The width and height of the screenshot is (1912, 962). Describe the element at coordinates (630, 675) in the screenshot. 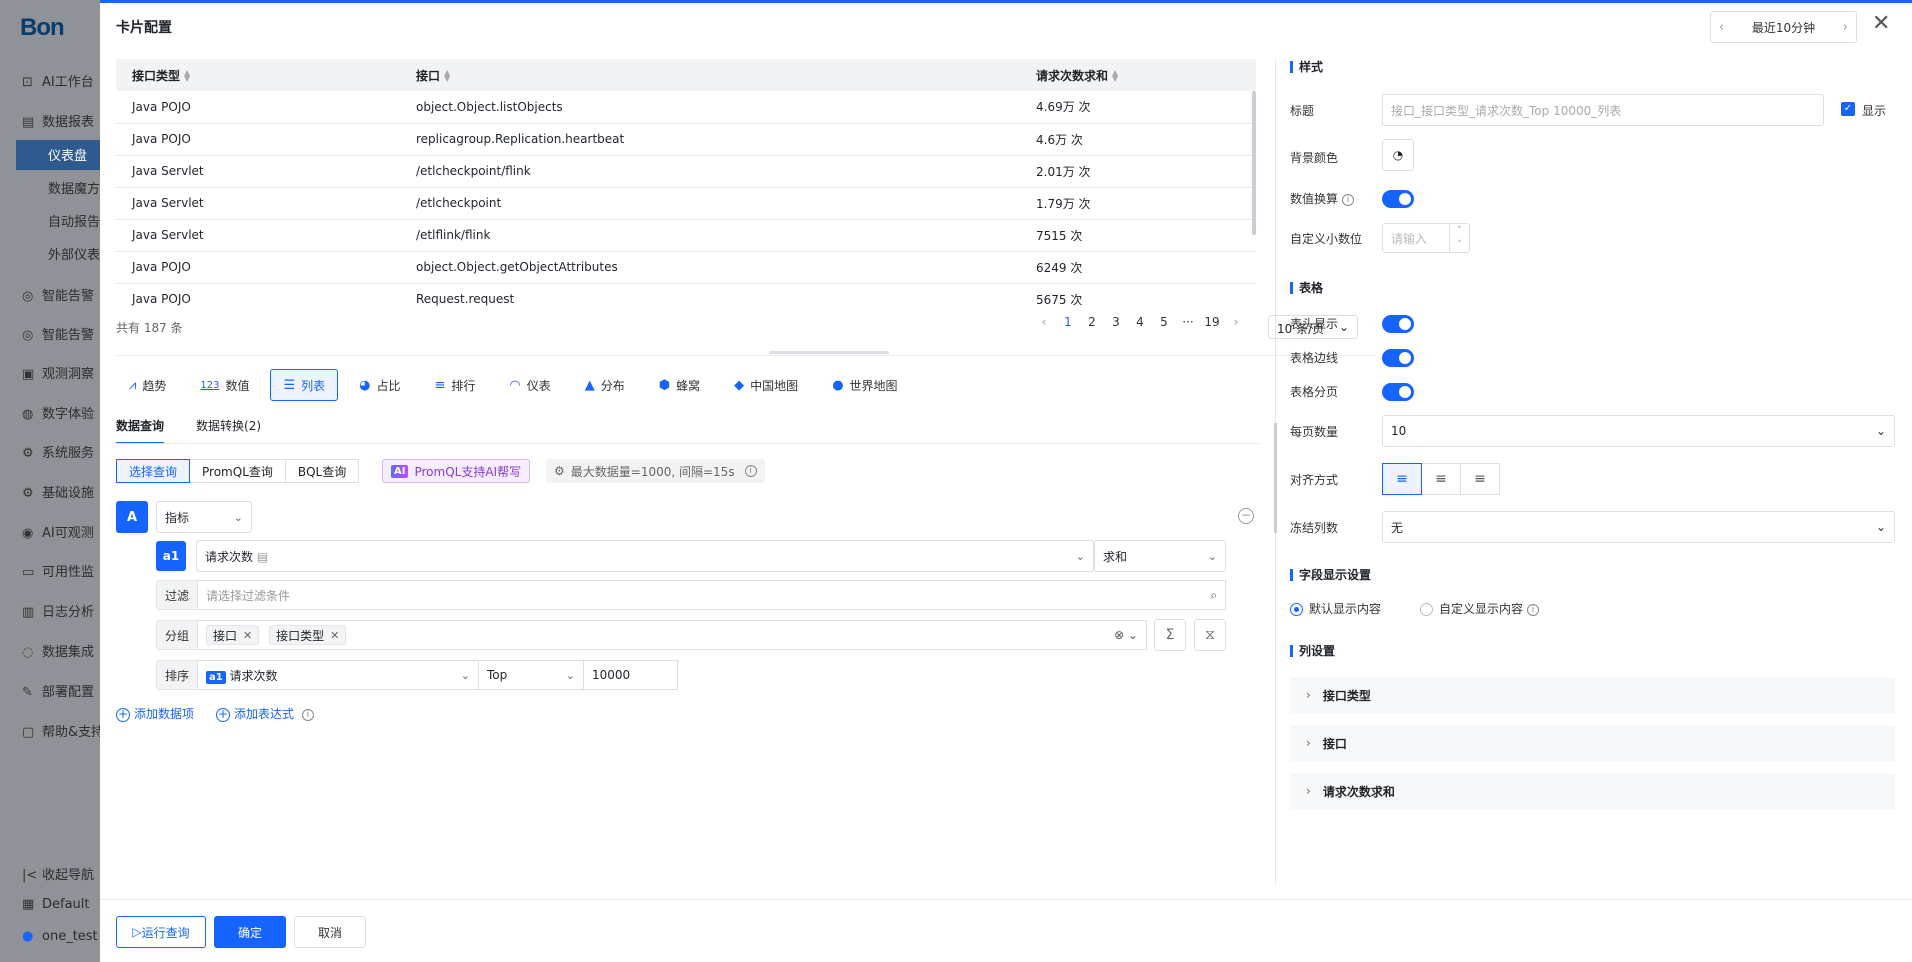

I see `limit-input: 10000` at that location.